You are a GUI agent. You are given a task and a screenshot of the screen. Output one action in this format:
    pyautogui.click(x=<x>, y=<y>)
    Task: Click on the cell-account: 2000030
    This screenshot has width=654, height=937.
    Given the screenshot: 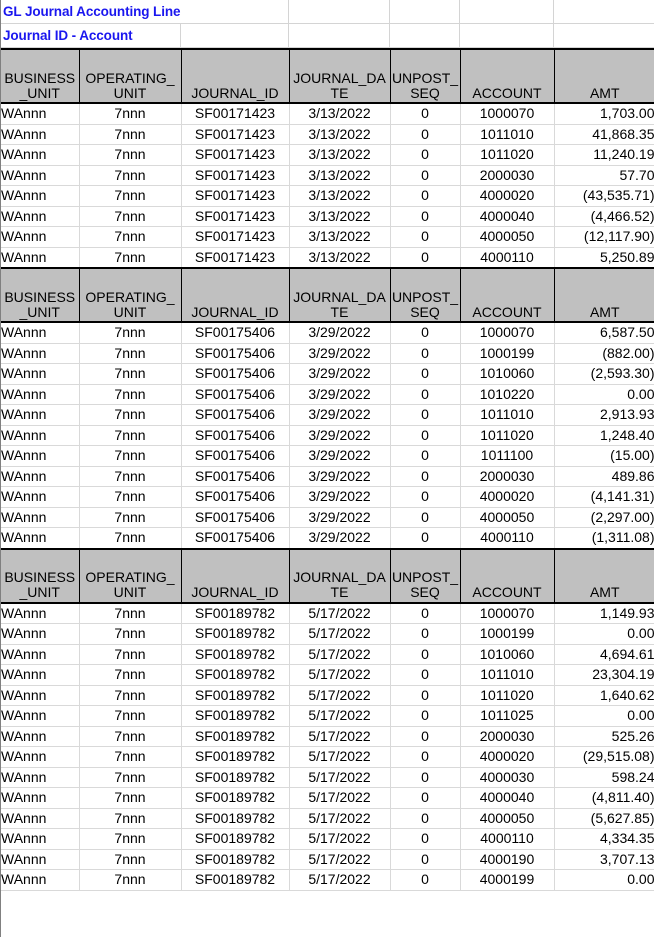 What is the action you would take?
    pyautogui.click(x=507, y=175)
    